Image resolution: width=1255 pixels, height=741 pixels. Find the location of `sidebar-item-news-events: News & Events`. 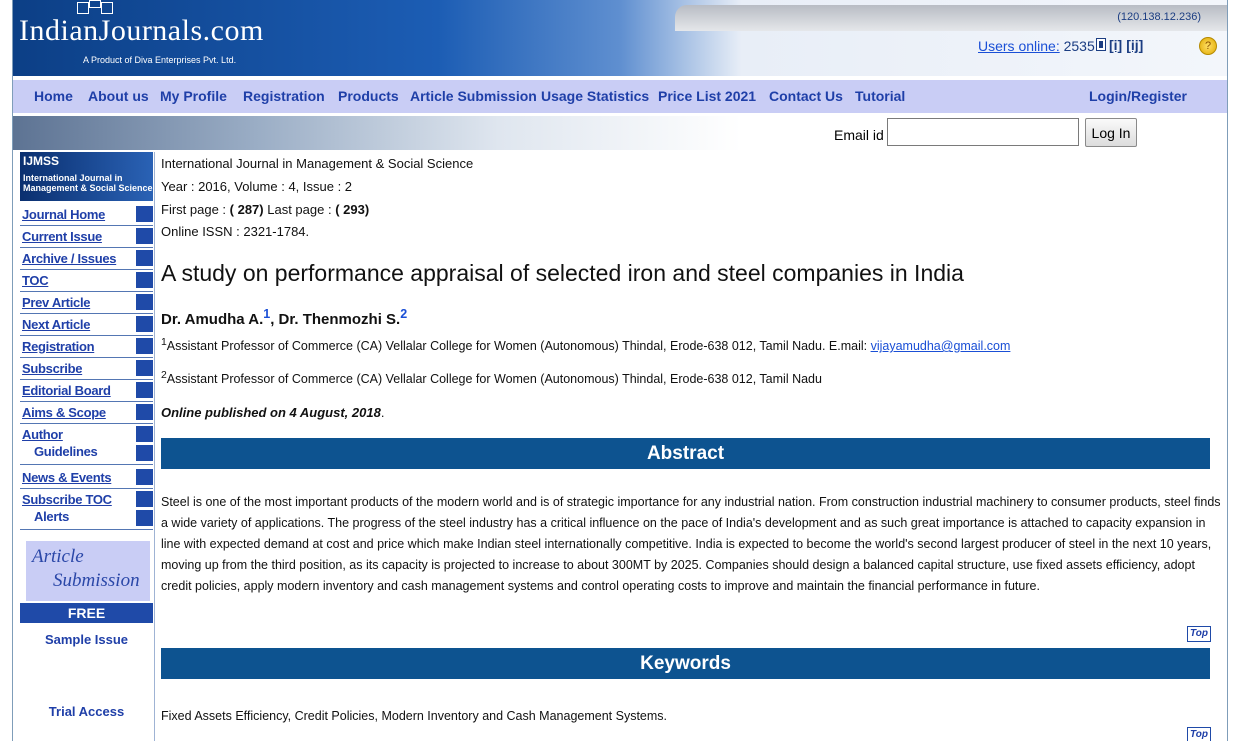

sidebar-item-news-events: News & Events is located at coordinates (86, 478).